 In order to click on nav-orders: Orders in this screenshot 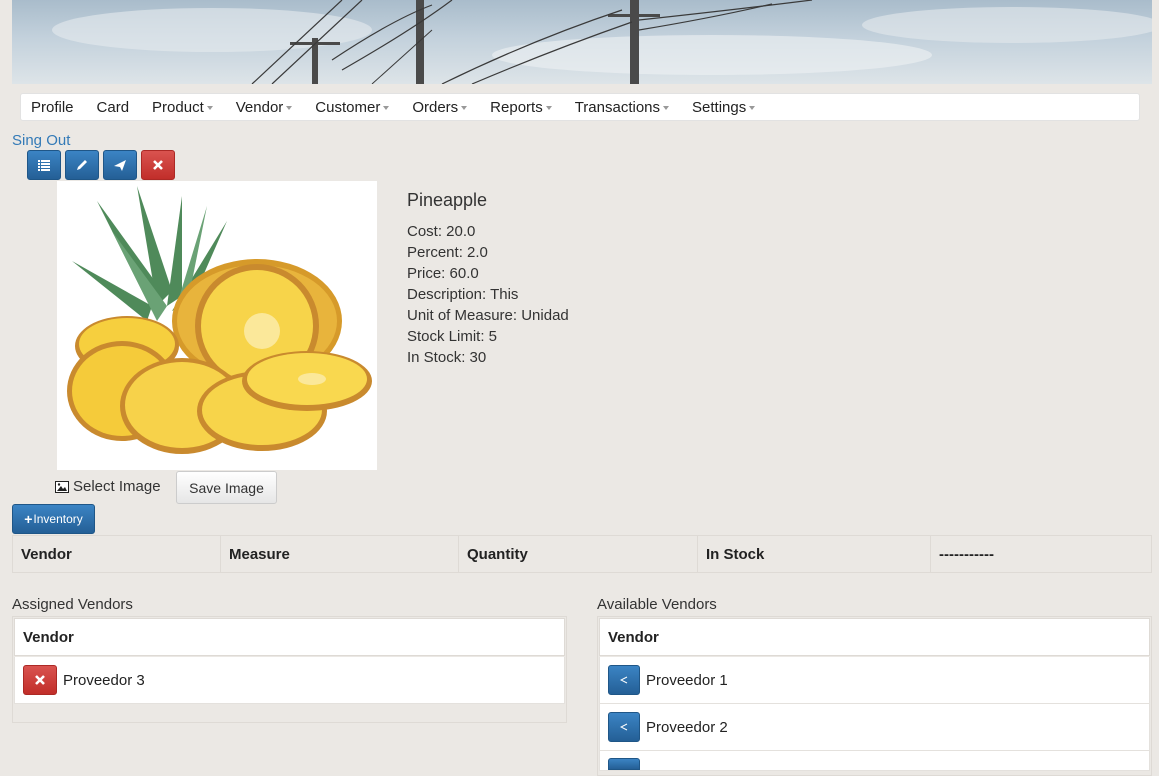, I will do `click(440, 107)`.